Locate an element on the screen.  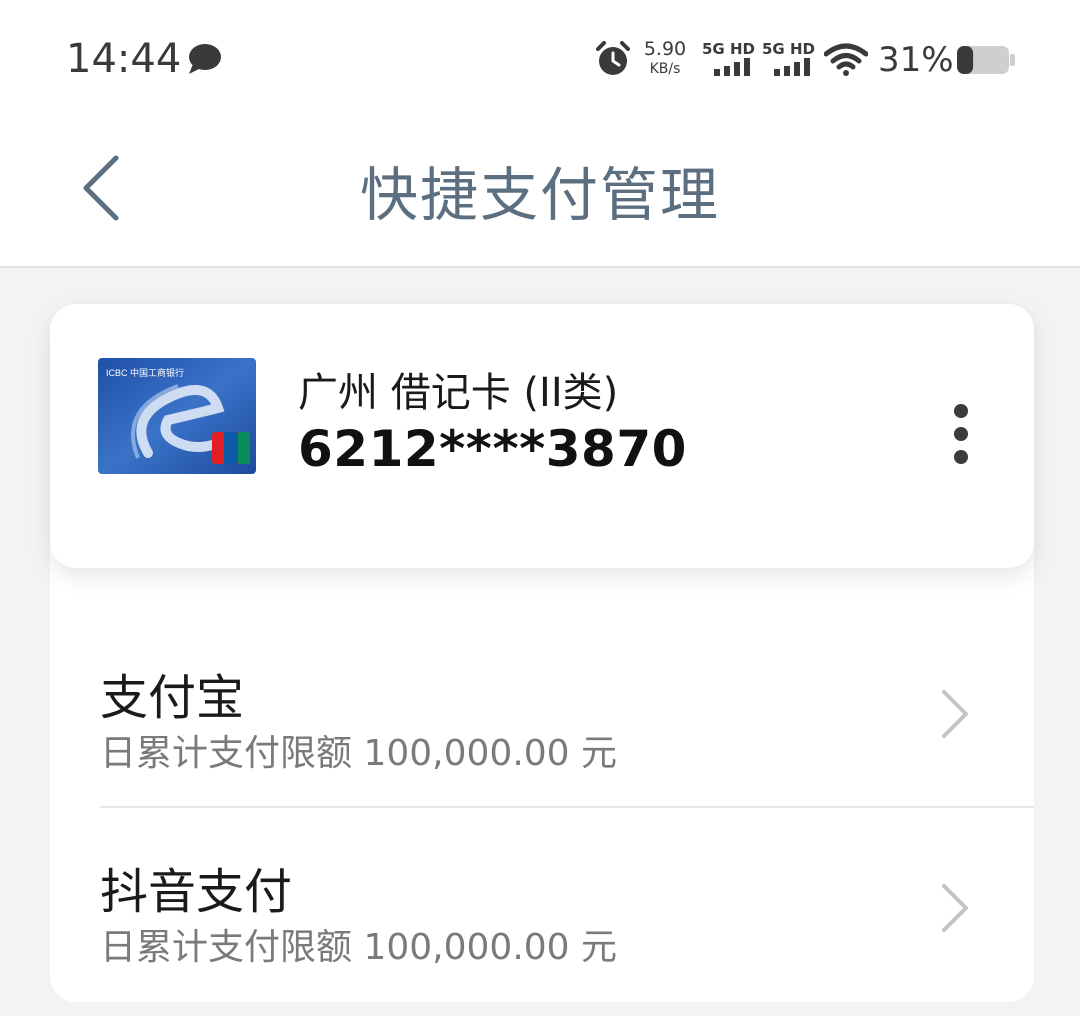
sim2-signal: 5G HD is located at coordinates (788, 58).